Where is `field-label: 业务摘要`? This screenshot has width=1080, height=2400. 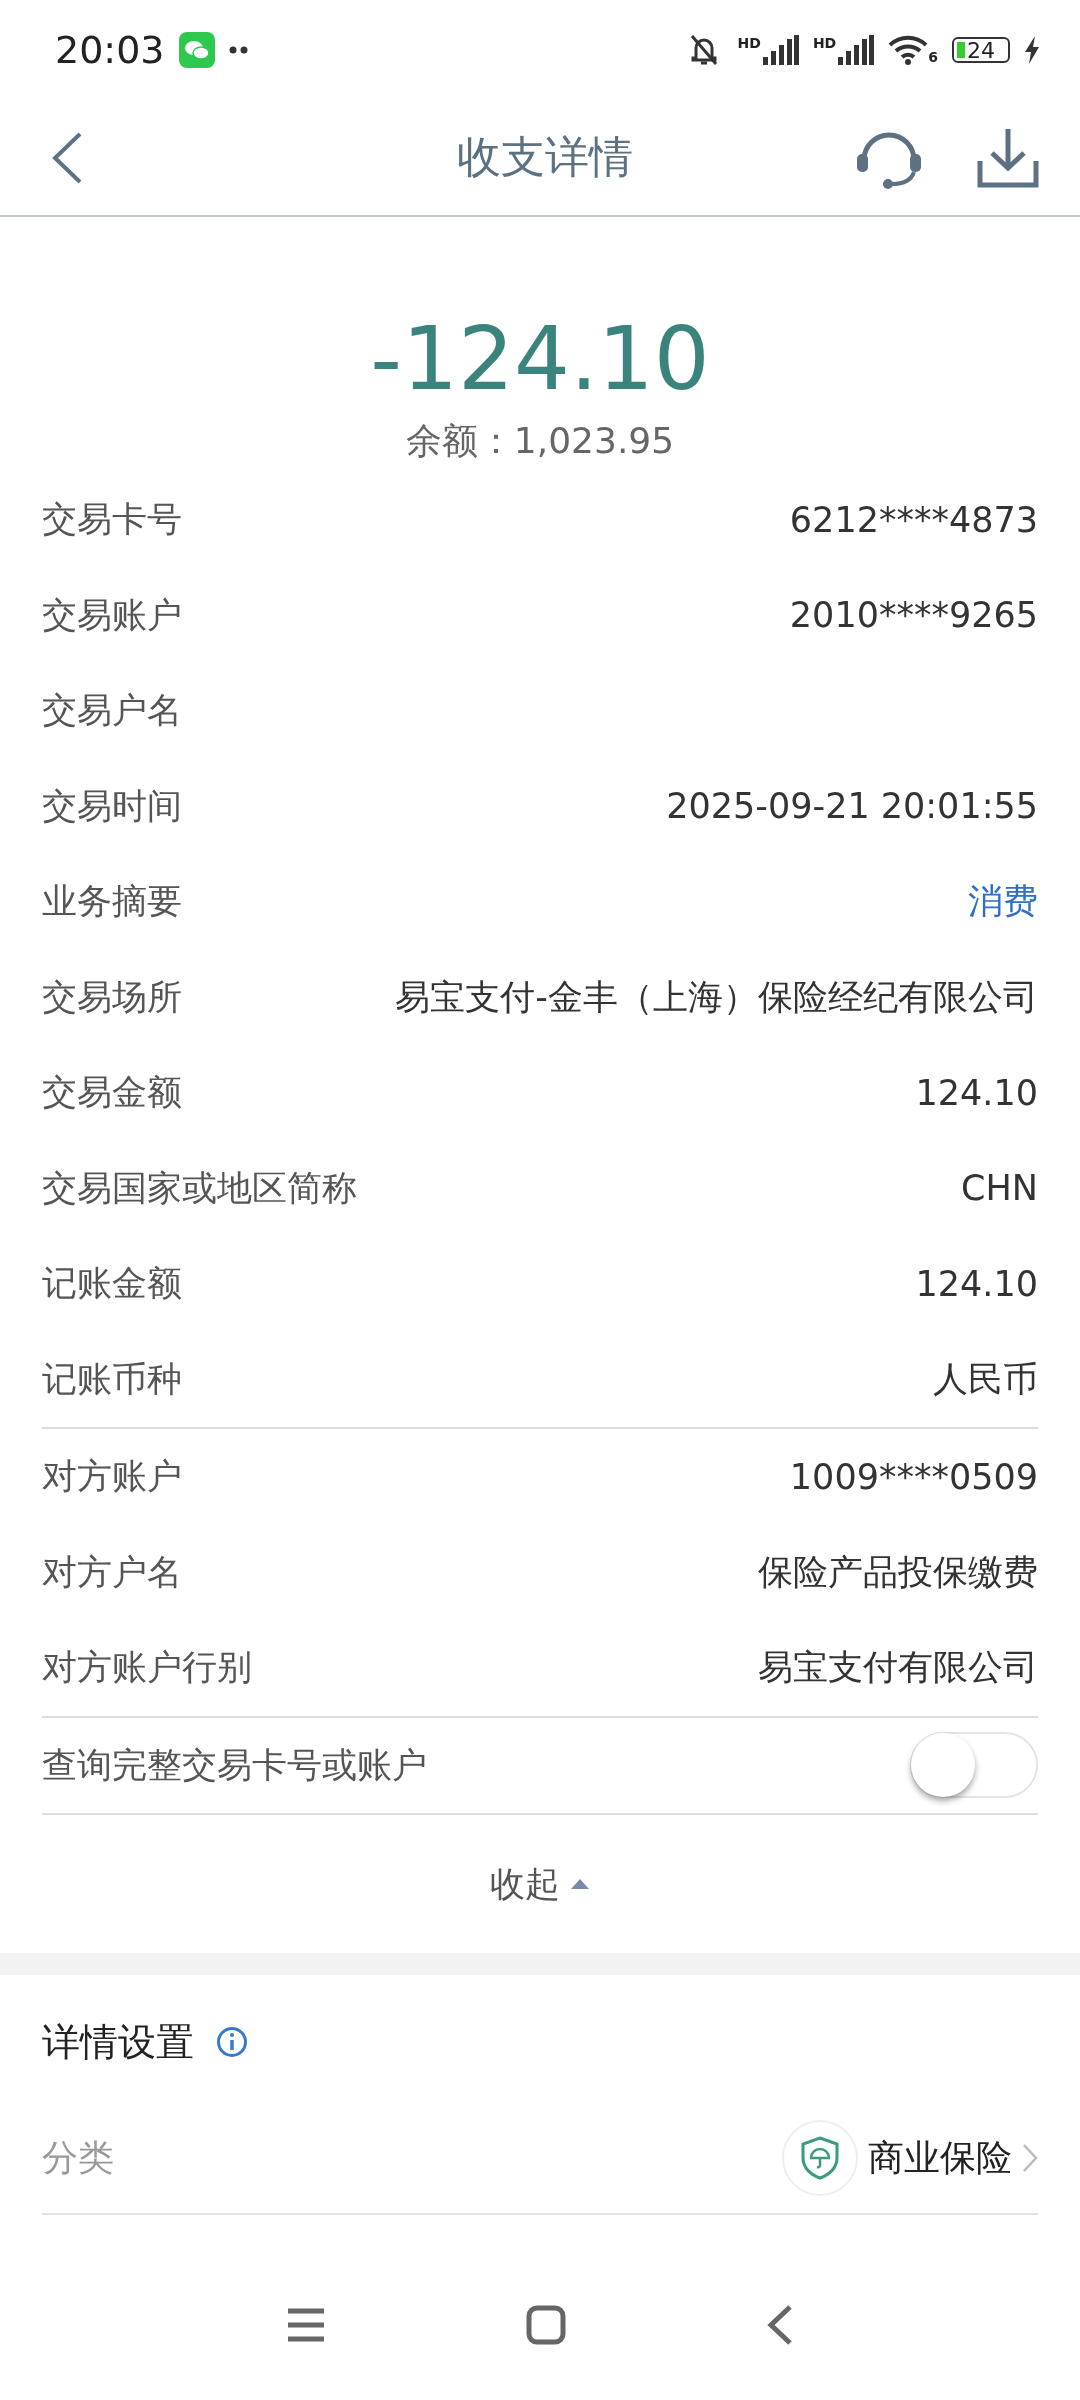
field-label: 业务摘要 is located at coordinates (112, 902).